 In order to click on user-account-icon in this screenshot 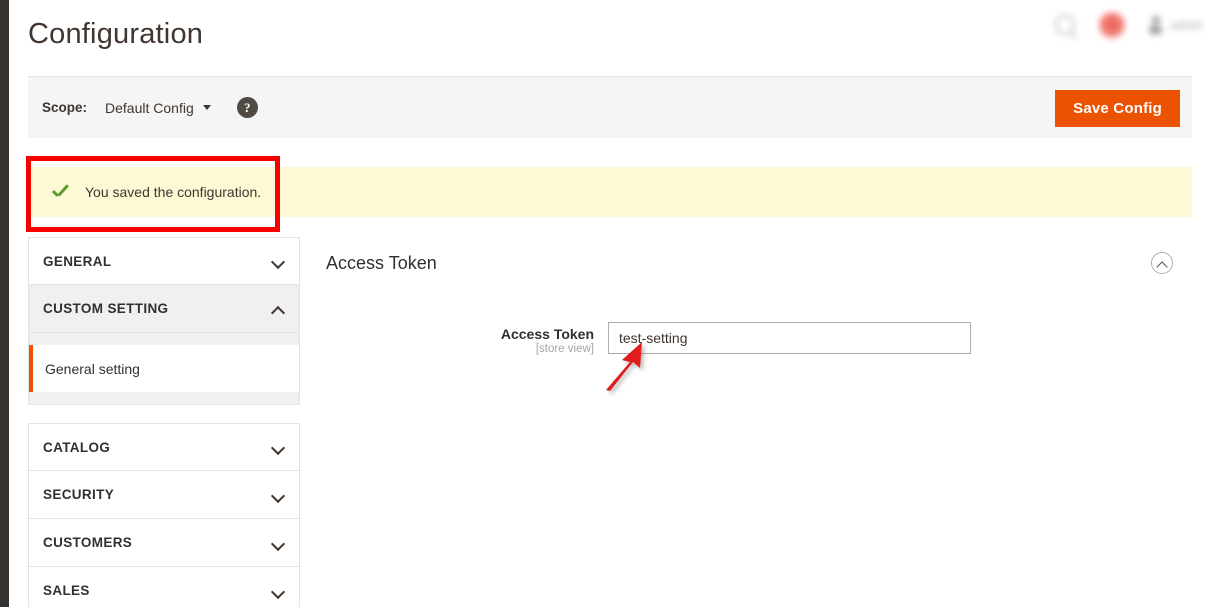, I will do `click(1156, 25)`.